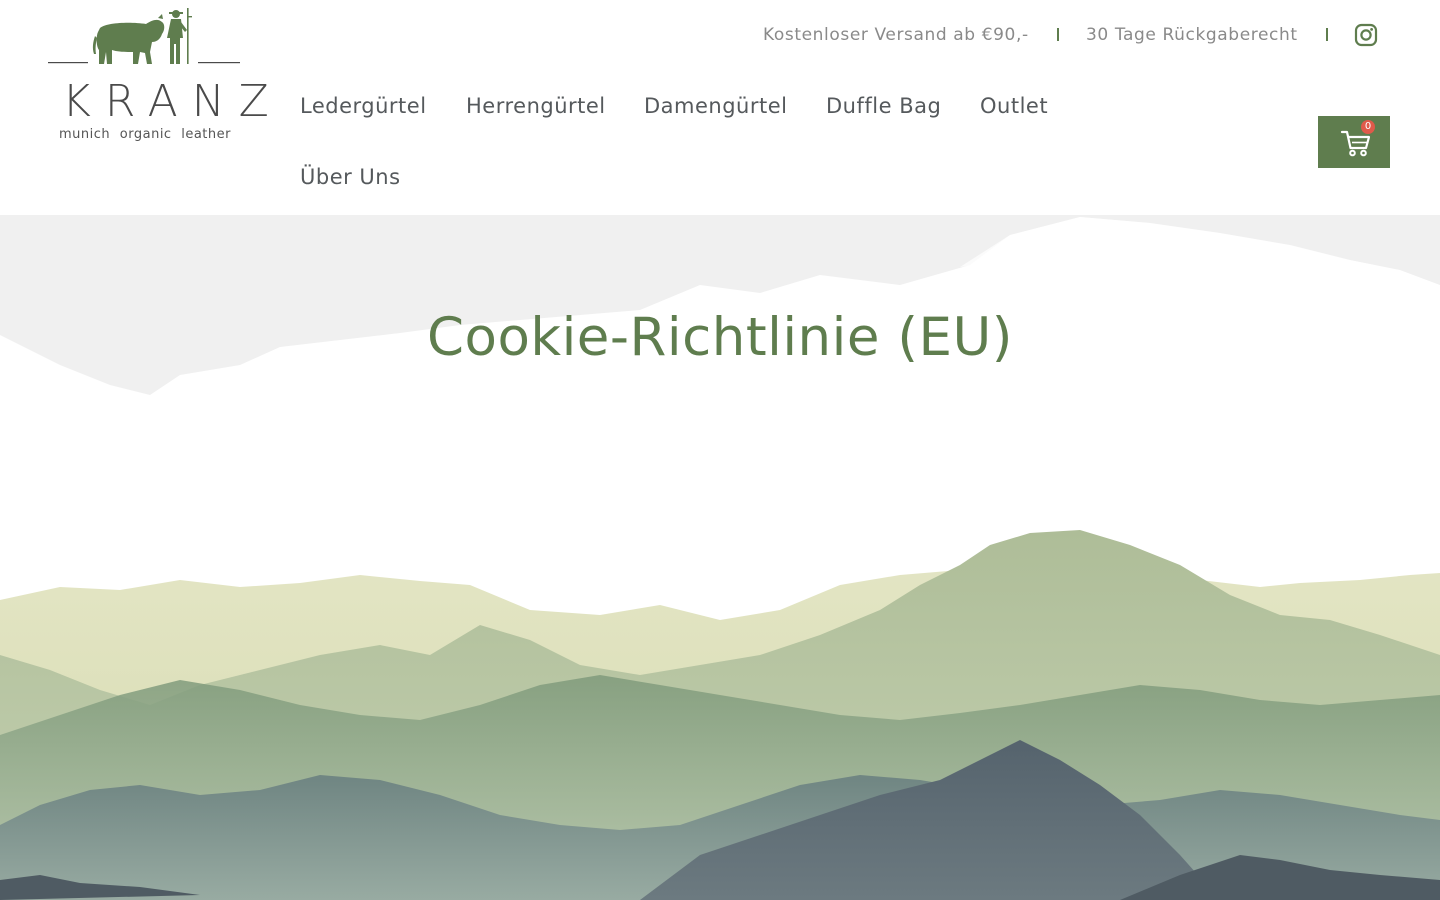  Describe the element at coordinates (896, 35) in the screenshot. I see `free-shipping-notice: Kostenloser Versand ab €90,-` at that location.